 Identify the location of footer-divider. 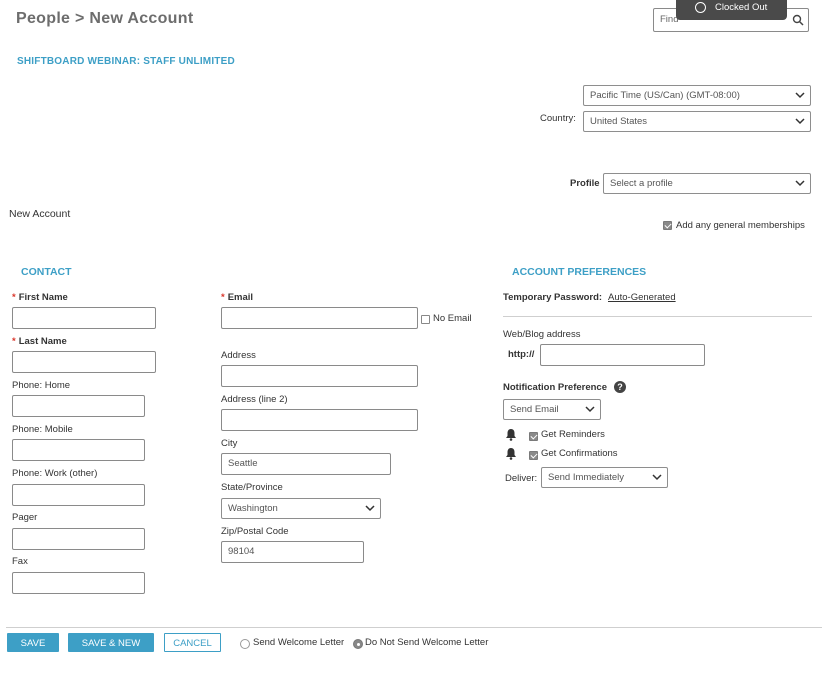
(414, 627).